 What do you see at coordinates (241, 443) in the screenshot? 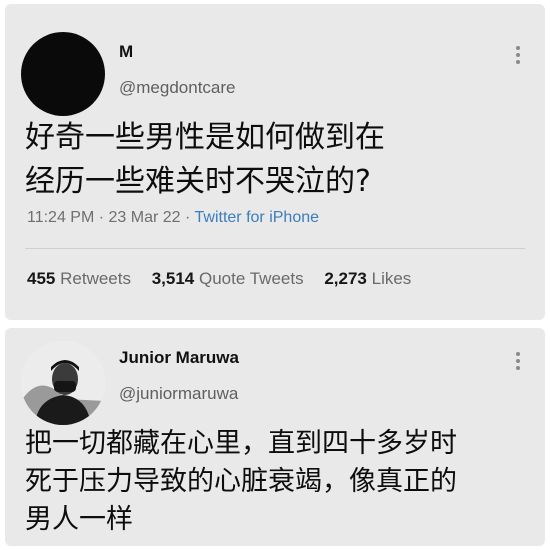
I see `tweet-text-line: 把一切都藏在心里，直到四十多岁时` at bounding box center [241, 443].